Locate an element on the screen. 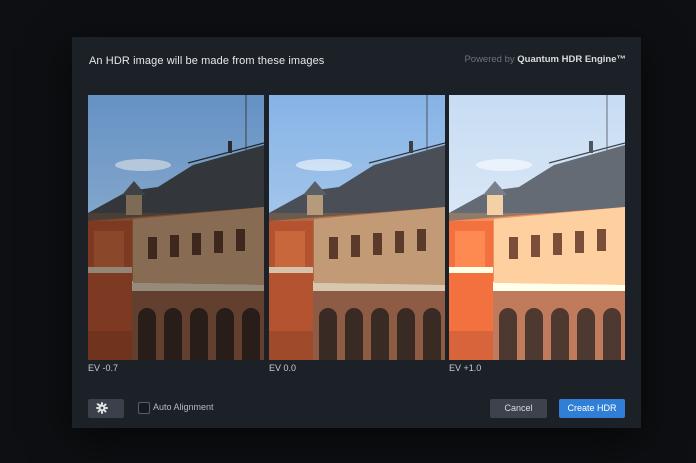 This screenshot has width=696, height=463. powered-prefix: Powered by is located at coordinates (489, 59).